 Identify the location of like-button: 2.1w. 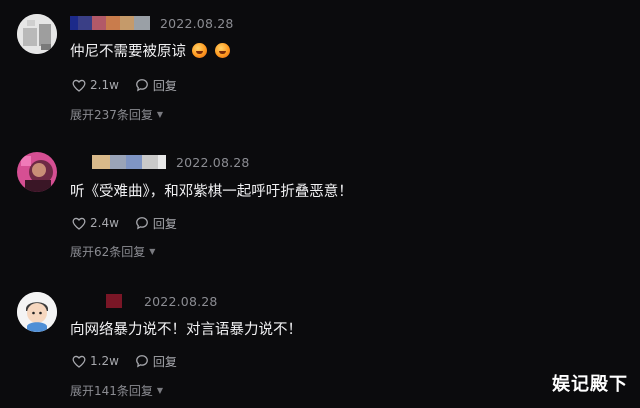
(95, 85).